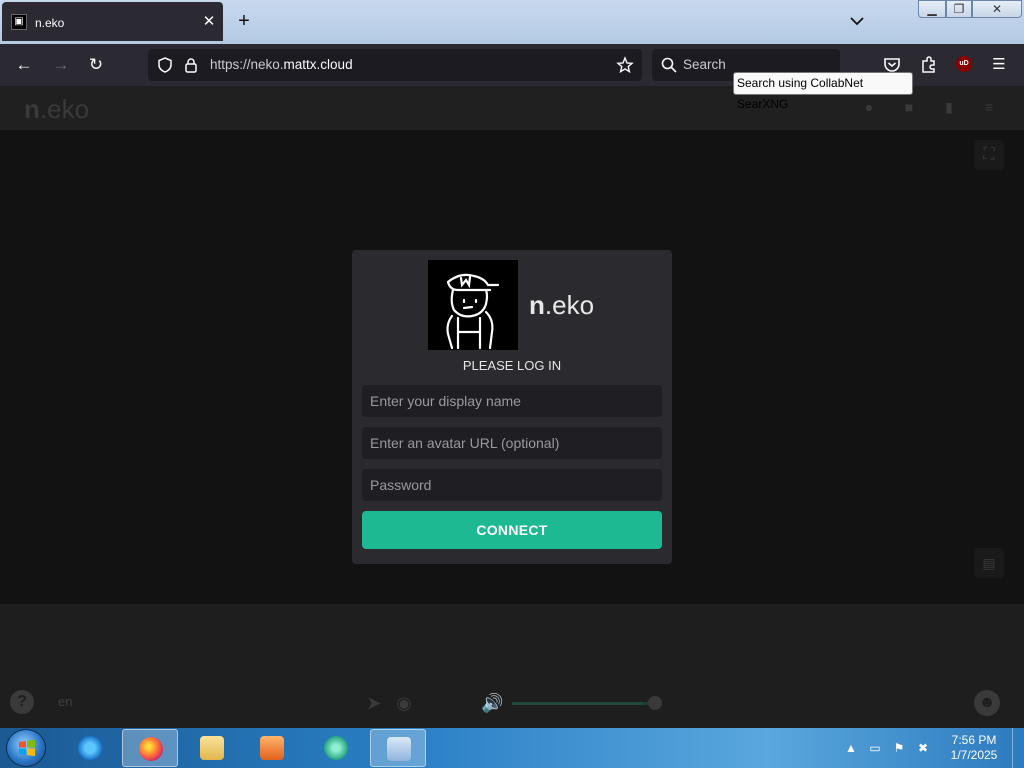 The width and height of the screenshot is (1024, 768). What do you see at coordinates (989, 107) in the screenshot?
I see `menu-icon: ≡` at bounding box center [989, 107].